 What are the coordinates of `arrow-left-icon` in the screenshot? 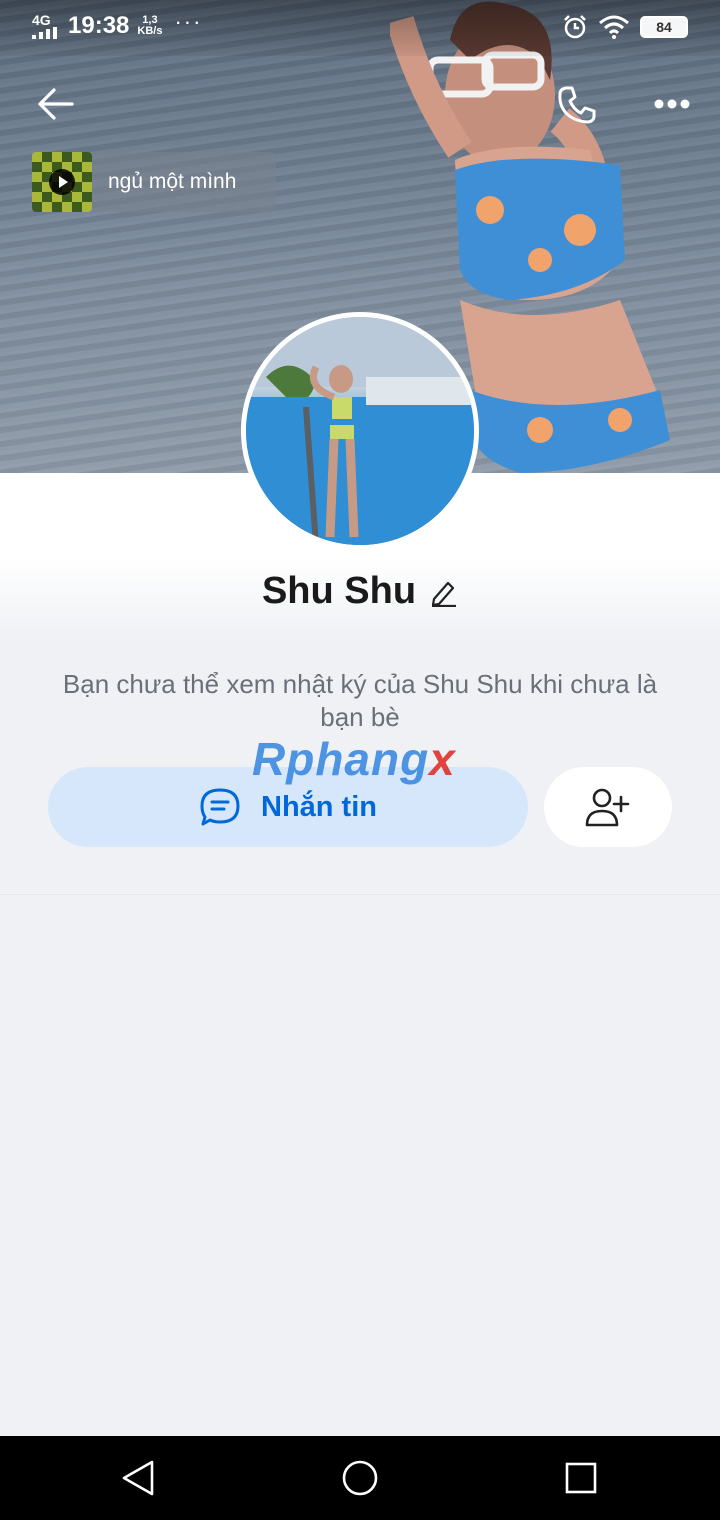 It's located at (55, 104).